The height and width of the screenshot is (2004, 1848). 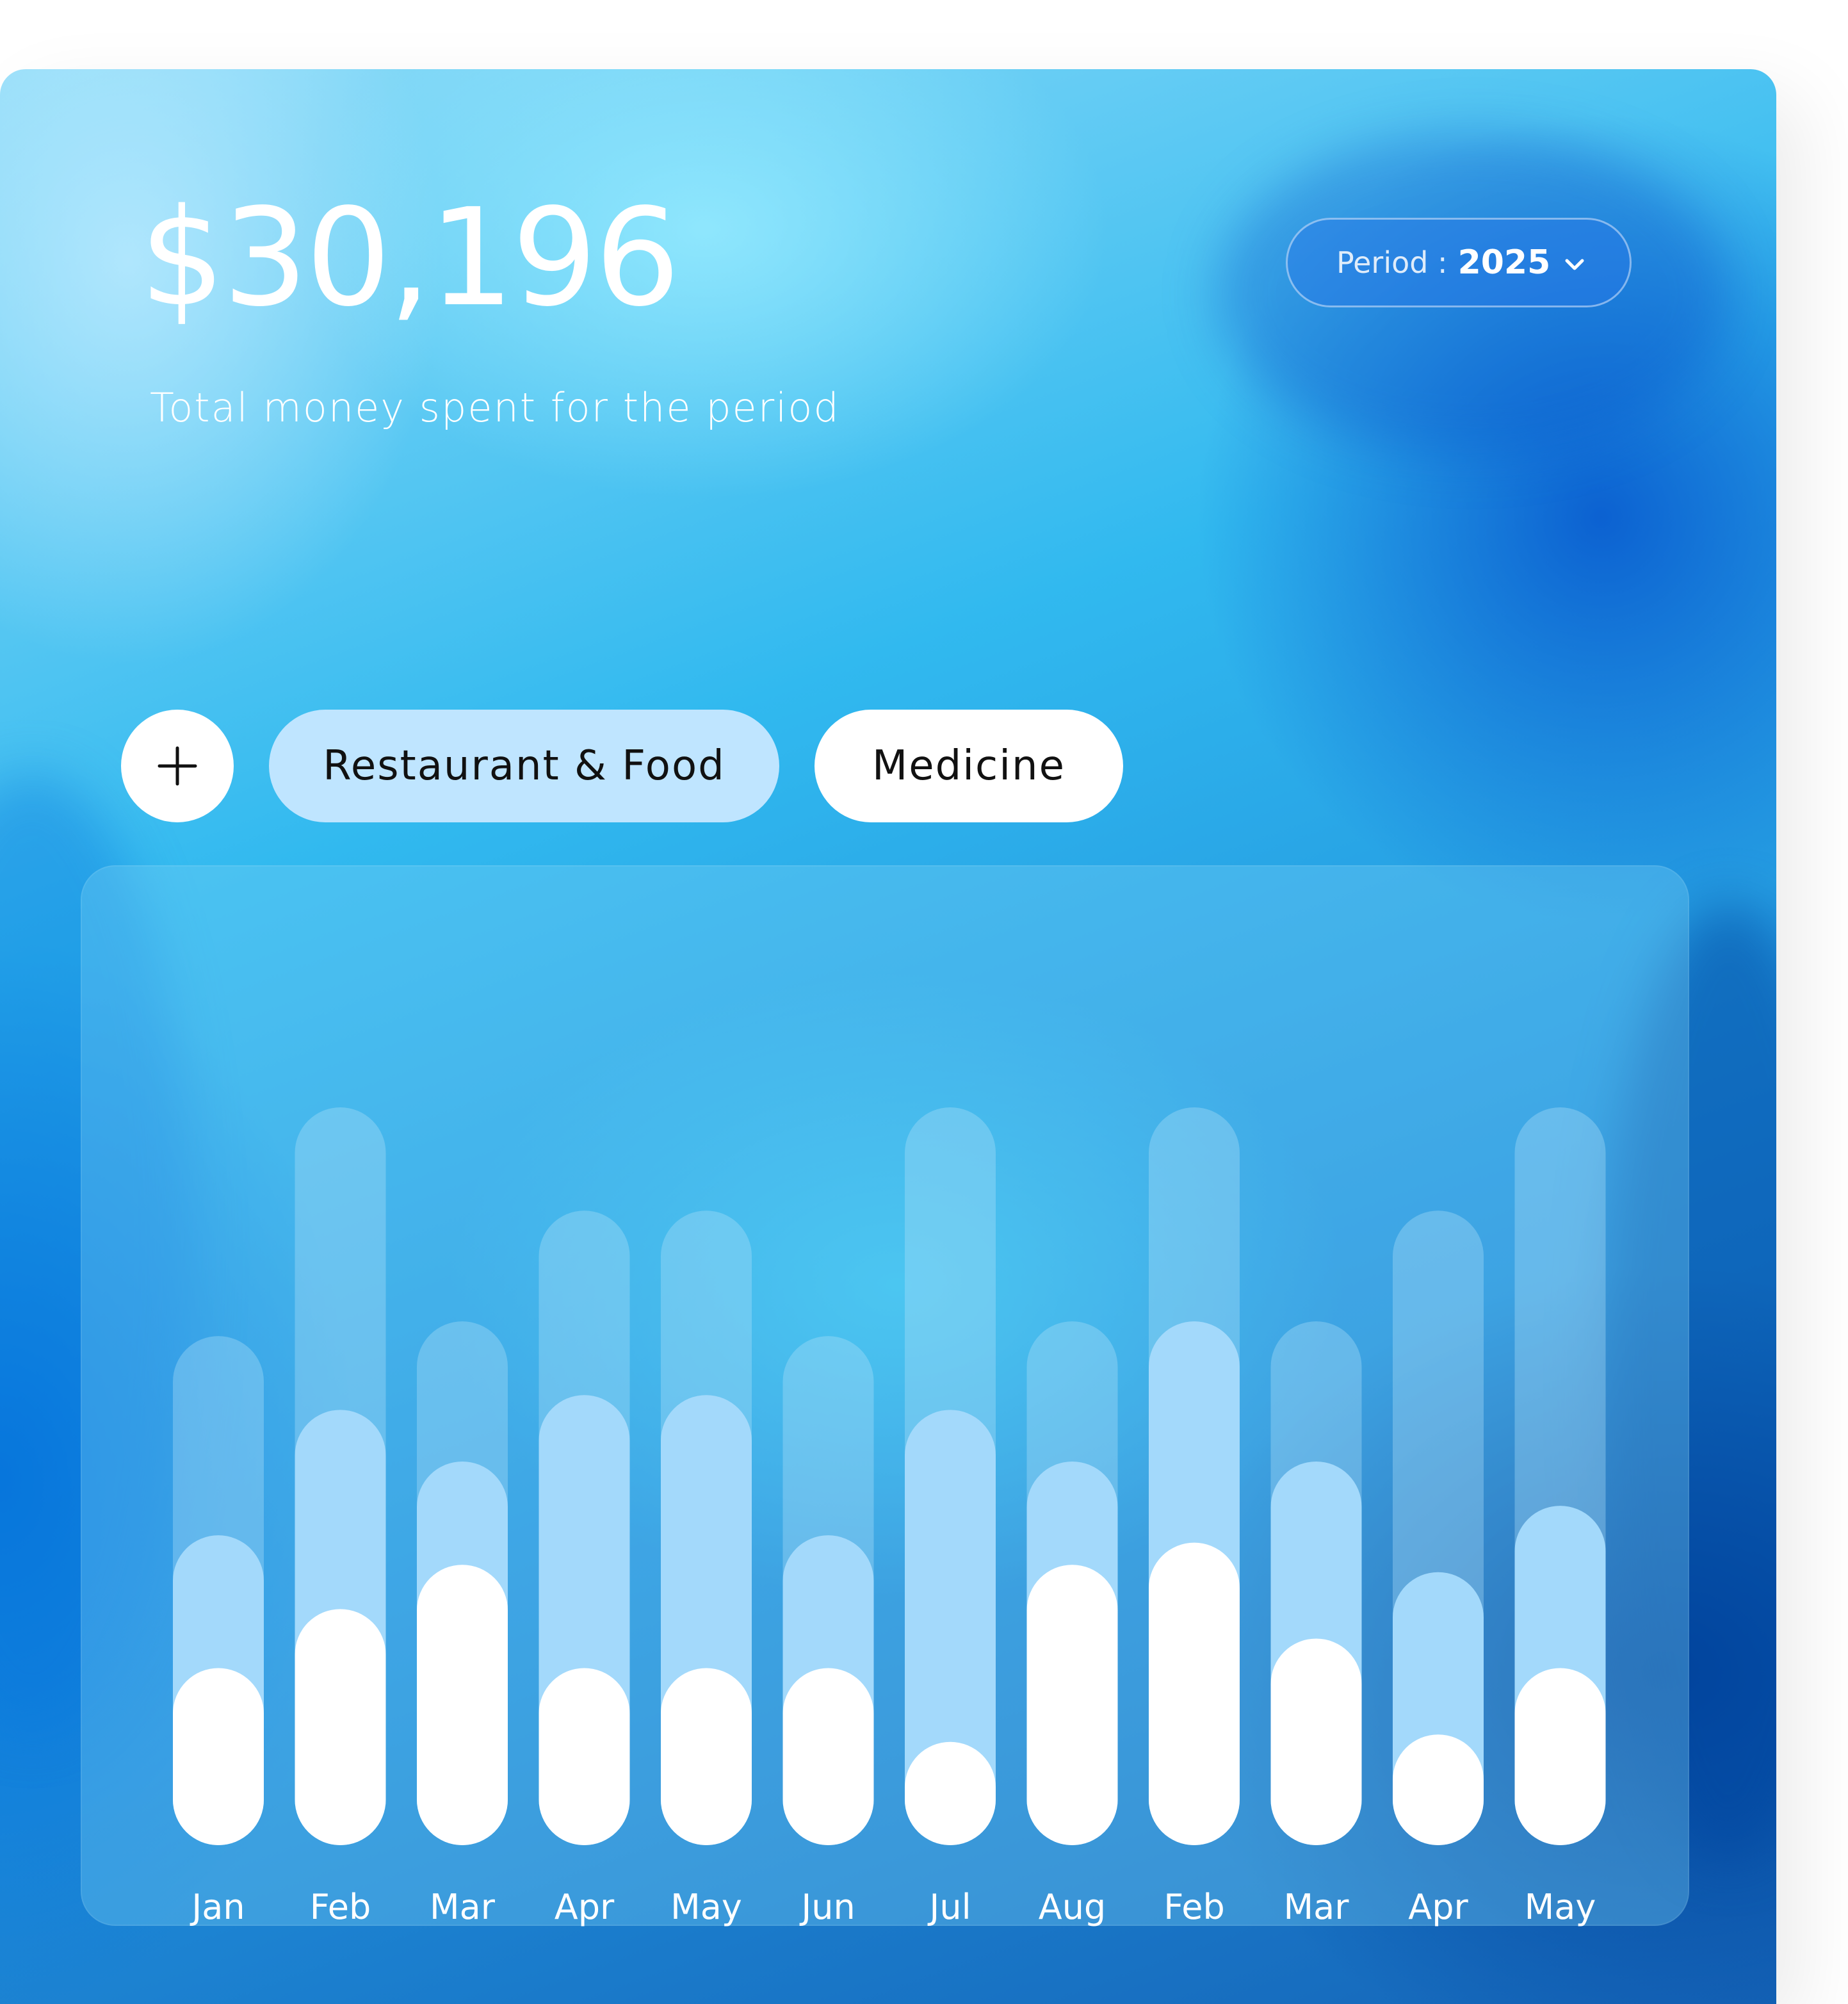 I want to click on add-category-button, so click(x=178, y=766).